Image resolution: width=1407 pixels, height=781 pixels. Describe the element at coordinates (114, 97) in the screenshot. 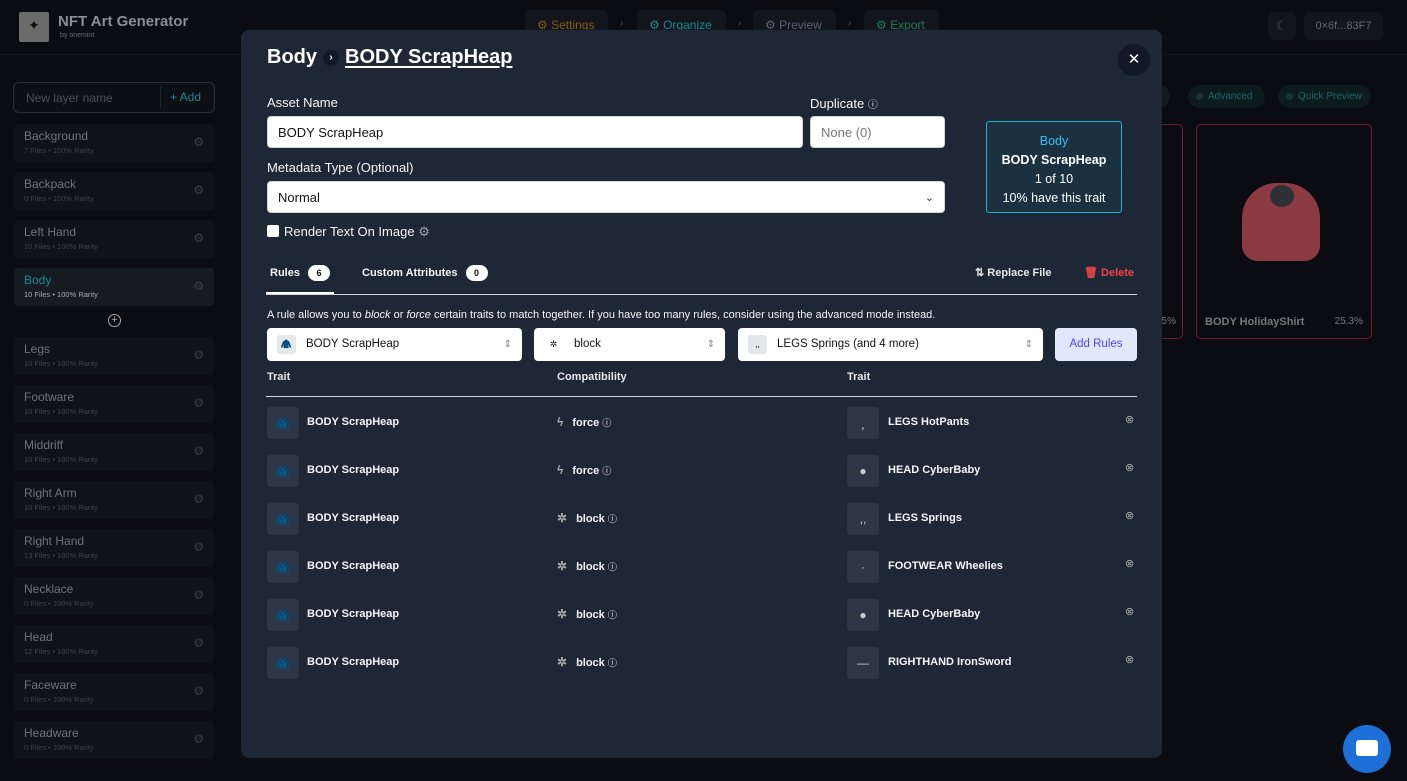

I see `new-layer-input: New layer name + Add` at that location.